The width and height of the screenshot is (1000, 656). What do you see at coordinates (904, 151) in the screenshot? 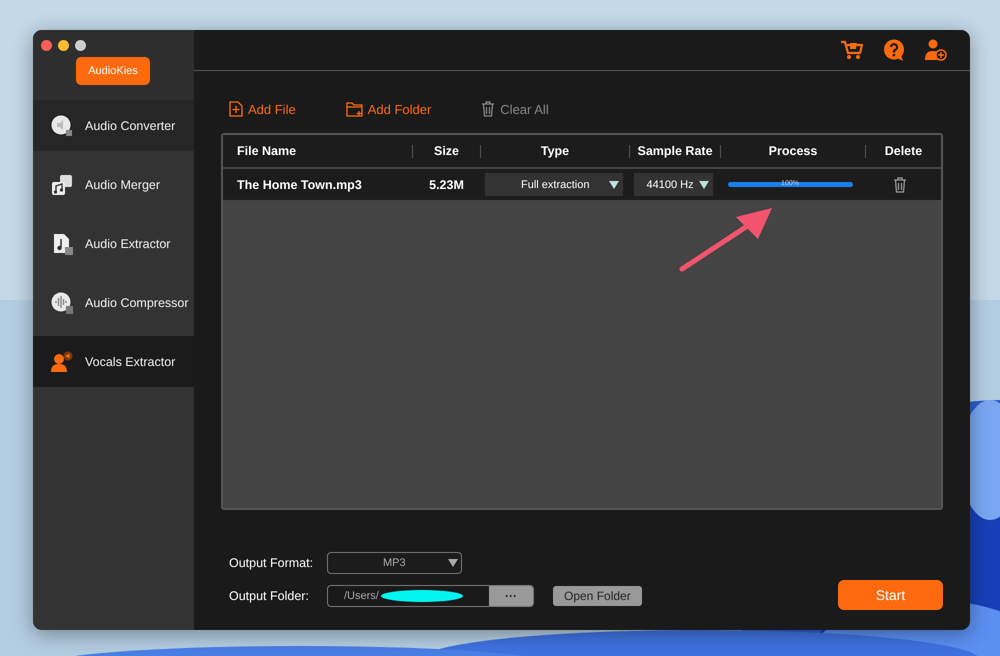
I see `column-header: Delete` at bounding box center [904, 151].